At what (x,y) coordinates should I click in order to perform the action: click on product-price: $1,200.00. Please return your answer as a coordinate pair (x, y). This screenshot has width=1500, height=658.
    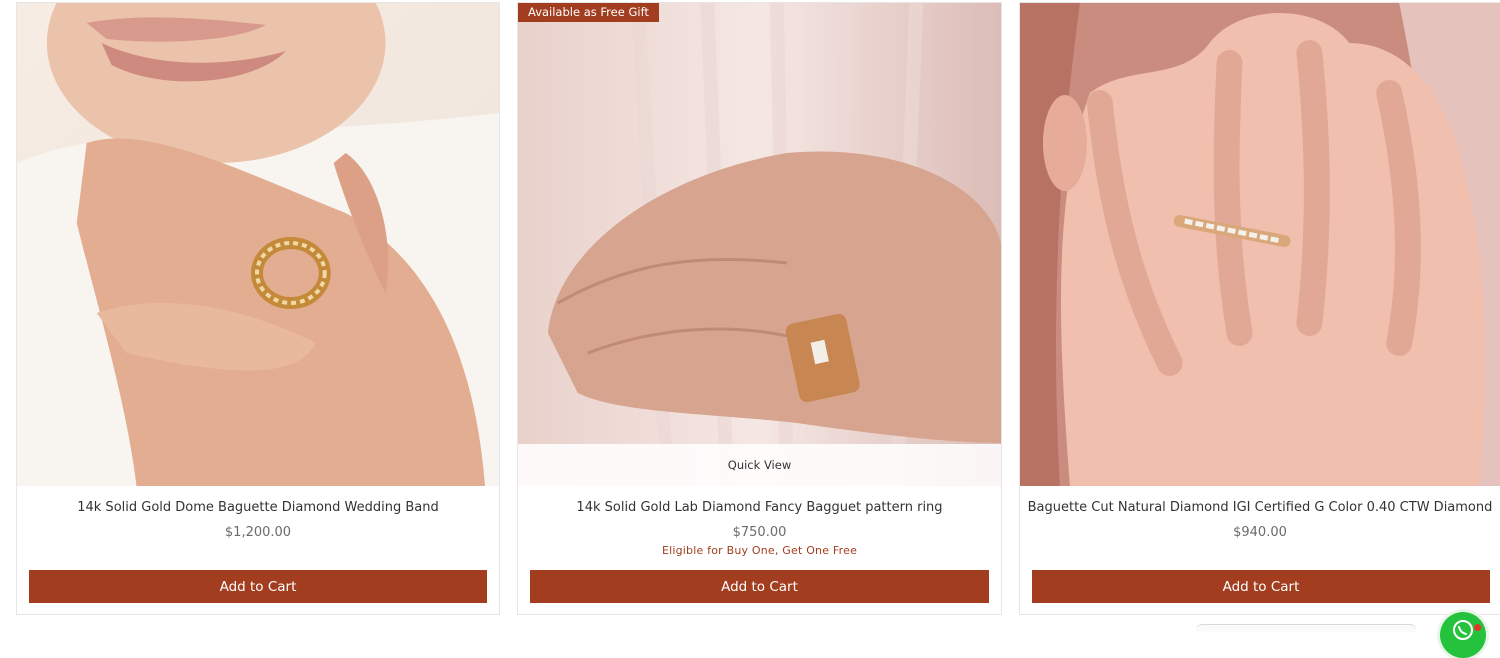
    Looking at the image, I should click on (258, 532).